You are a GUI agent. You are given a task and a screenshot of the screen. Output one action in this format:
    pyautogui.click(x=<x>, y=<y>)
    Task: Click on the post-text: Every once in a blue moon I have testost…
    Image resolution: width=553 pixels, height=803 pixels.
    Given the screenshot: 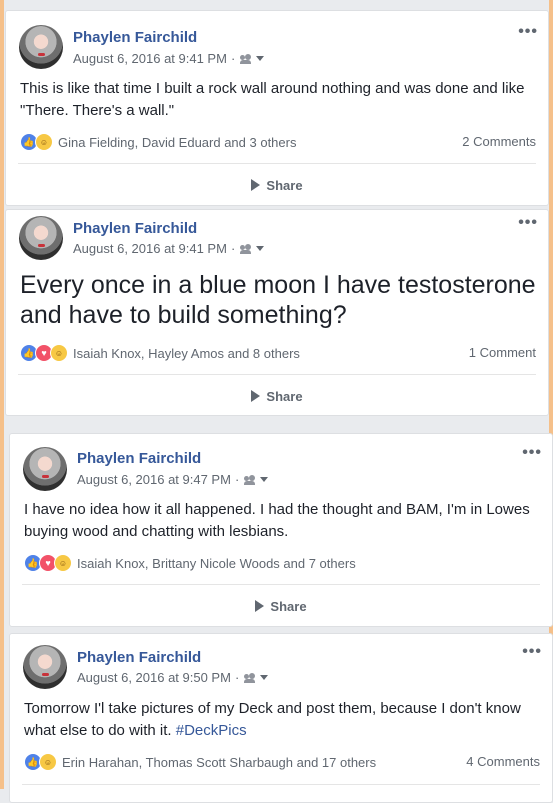 What is the action you would take?
    pyautogui.click(x=278, y=300)
    